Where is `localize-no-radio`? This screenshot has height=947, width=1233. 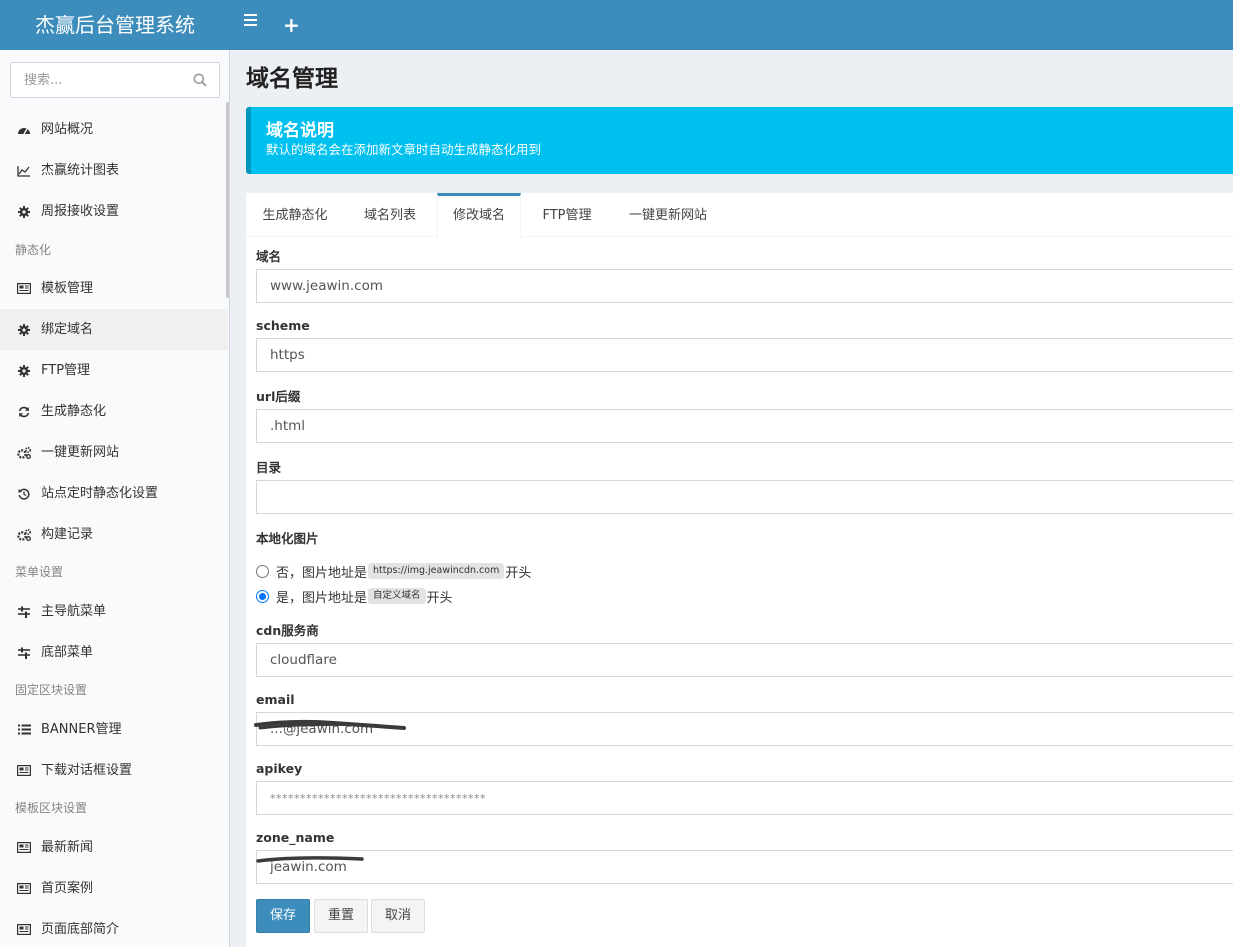
localize-no-radio is located at coordinates (262, 571).